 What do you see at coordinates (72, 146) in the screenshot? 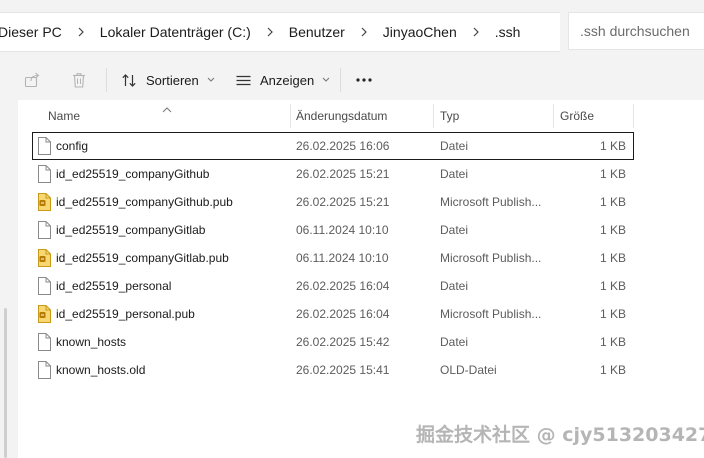
I see `file-name: config` at bounding box center [72, 146].